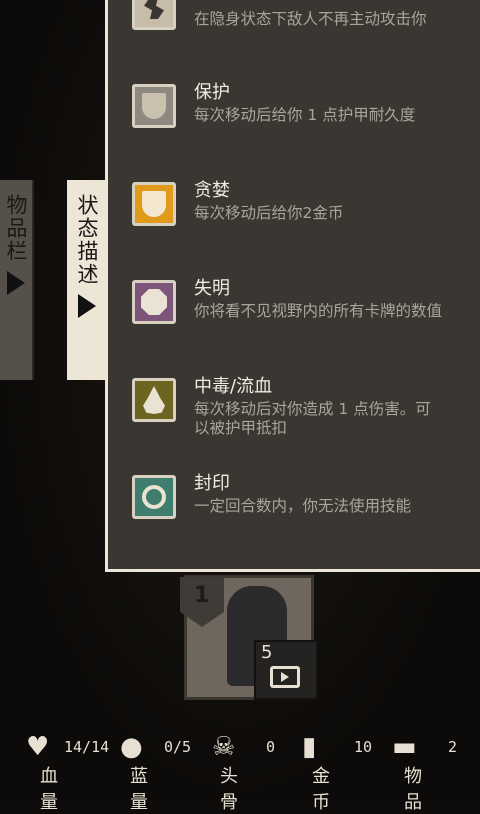  Describe the element at coordinates (453, 747) in the screenshot. I see `stat-items-value: 2` at that location.